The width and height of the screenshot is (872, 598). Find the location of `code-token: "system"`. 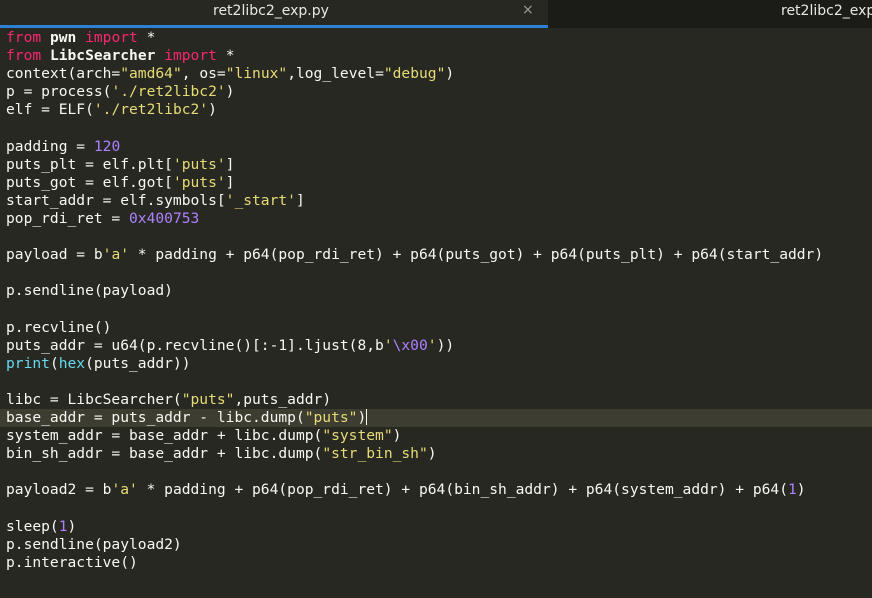

code-token: "system" is located at coordinates (357, 436).